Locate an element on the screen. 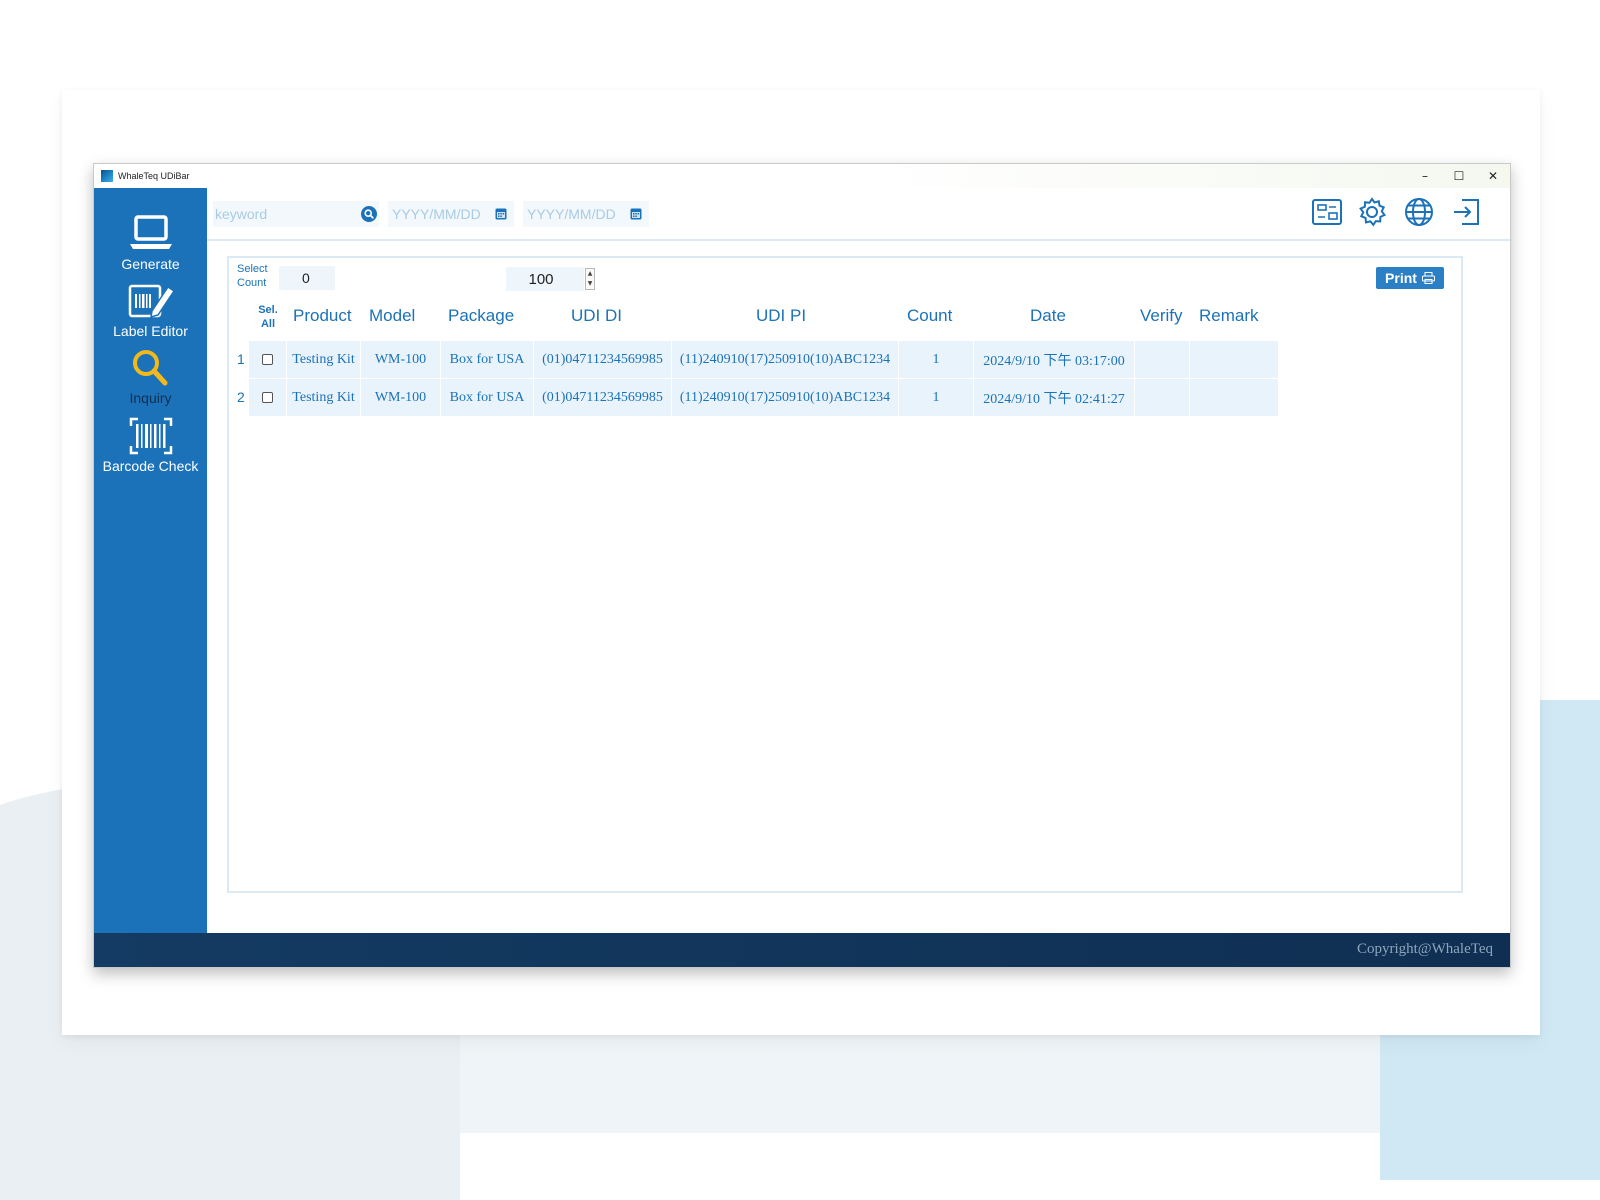 The image size is (1600, 1200). maximize-button: ☐ is located at coordinates (1459, 176).